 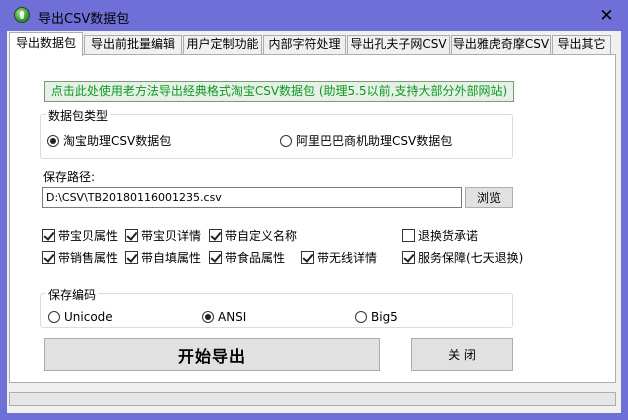 I want to click on check-custom-name: 带自定义名称, so click(x=253, y=235).